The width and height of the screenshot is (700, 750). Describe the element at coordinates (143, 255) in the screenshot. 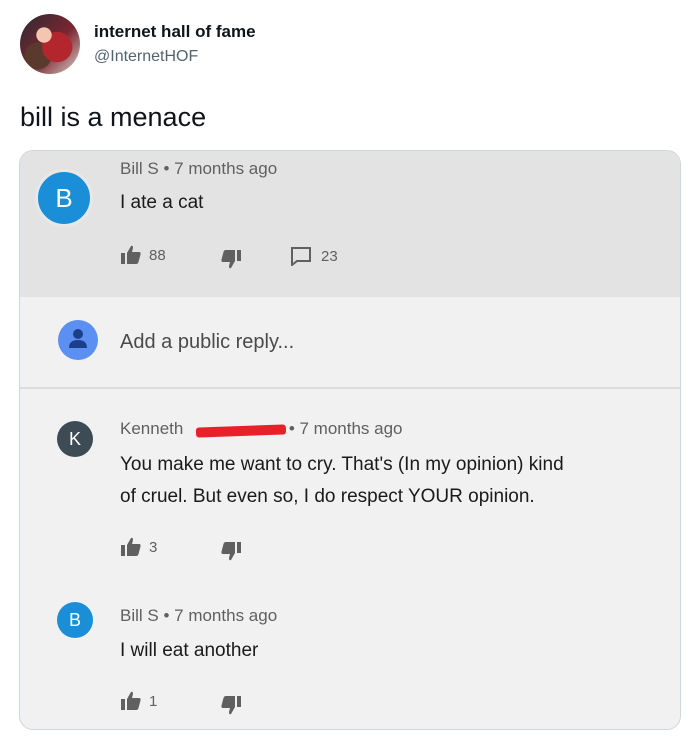

I see `like-button: 88` at that location.